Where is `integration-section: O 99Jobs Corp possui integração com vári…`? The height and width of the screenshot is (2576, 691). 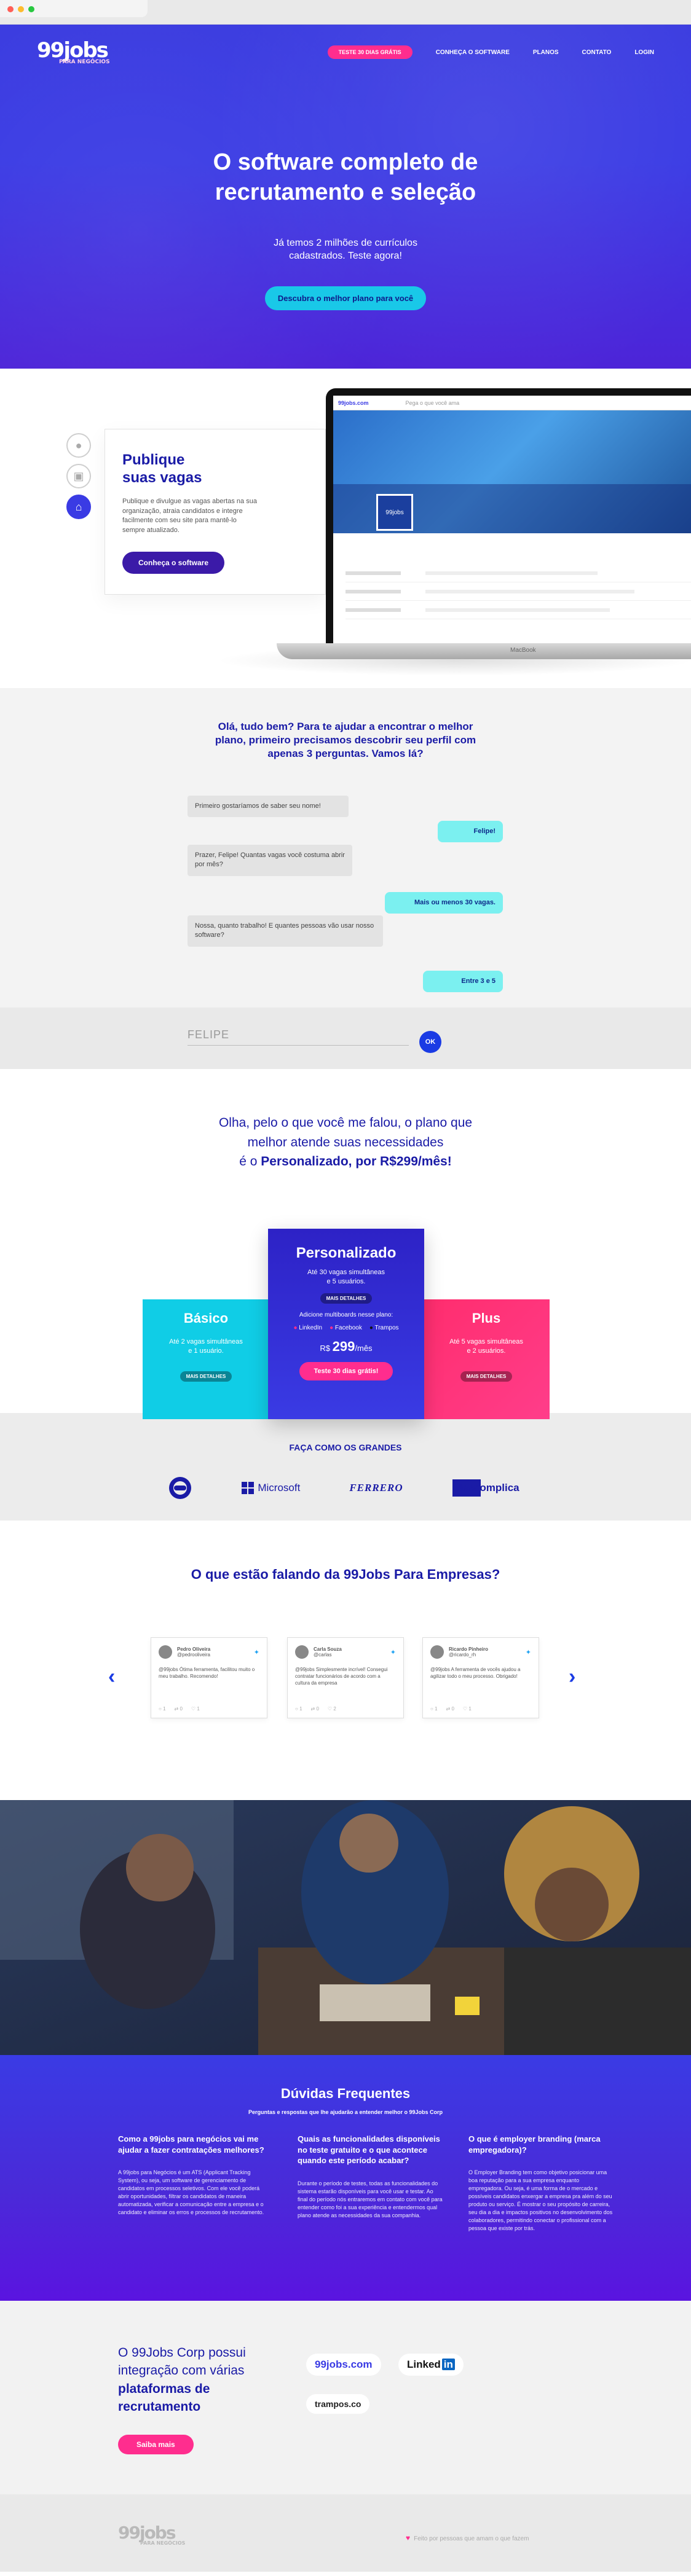
integration-section: O 99Jobs Corp possui integração com vári… is located at coordinates (345, 2397).